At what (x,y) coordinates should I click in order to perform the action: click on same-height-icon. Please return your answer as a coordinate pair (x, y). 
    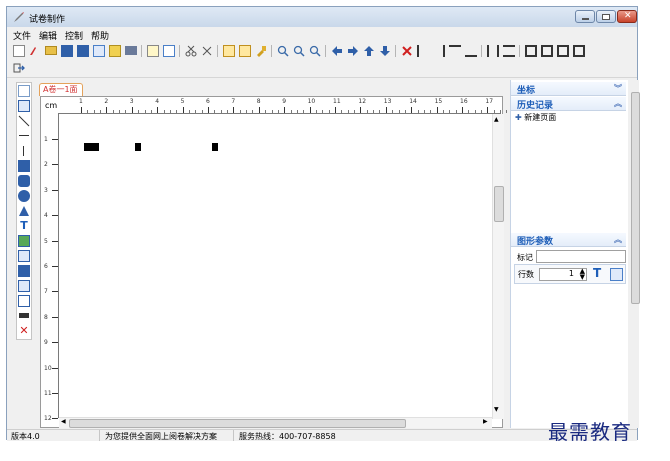
    Looking at the image, I should click on (547, 51).